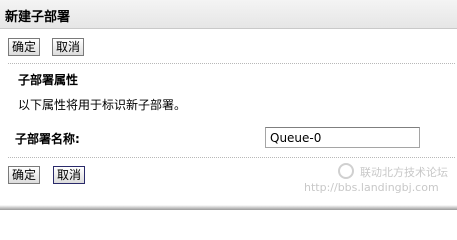  What do you see at coordinates (404, 172) in the screenshot?
I see `watermark-text: 联动北方技术论坛` at bounding box center [404, 172].